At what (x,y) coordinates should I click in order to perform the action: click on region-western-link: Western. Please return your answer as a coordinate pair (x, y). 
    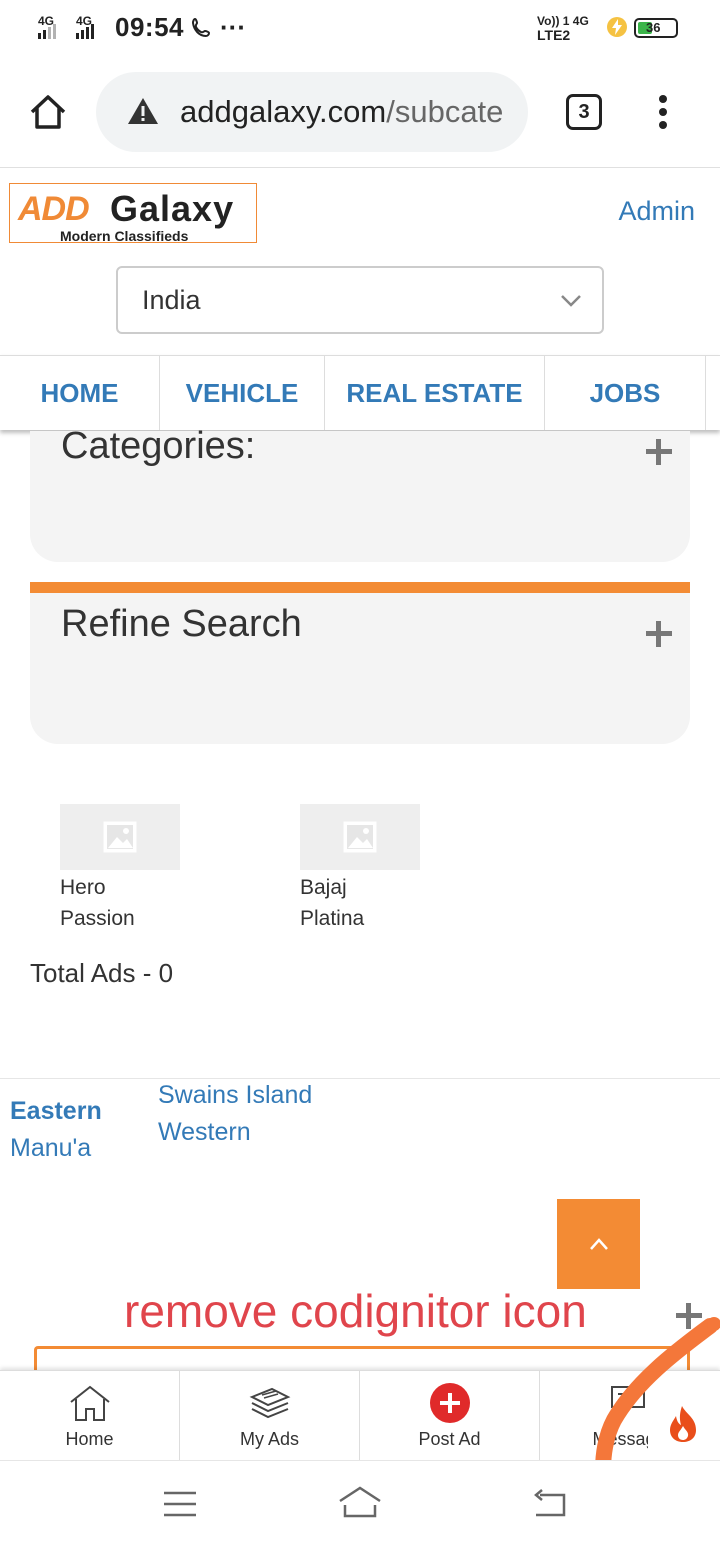
    Looking at the image, I should click on (204, 1132).